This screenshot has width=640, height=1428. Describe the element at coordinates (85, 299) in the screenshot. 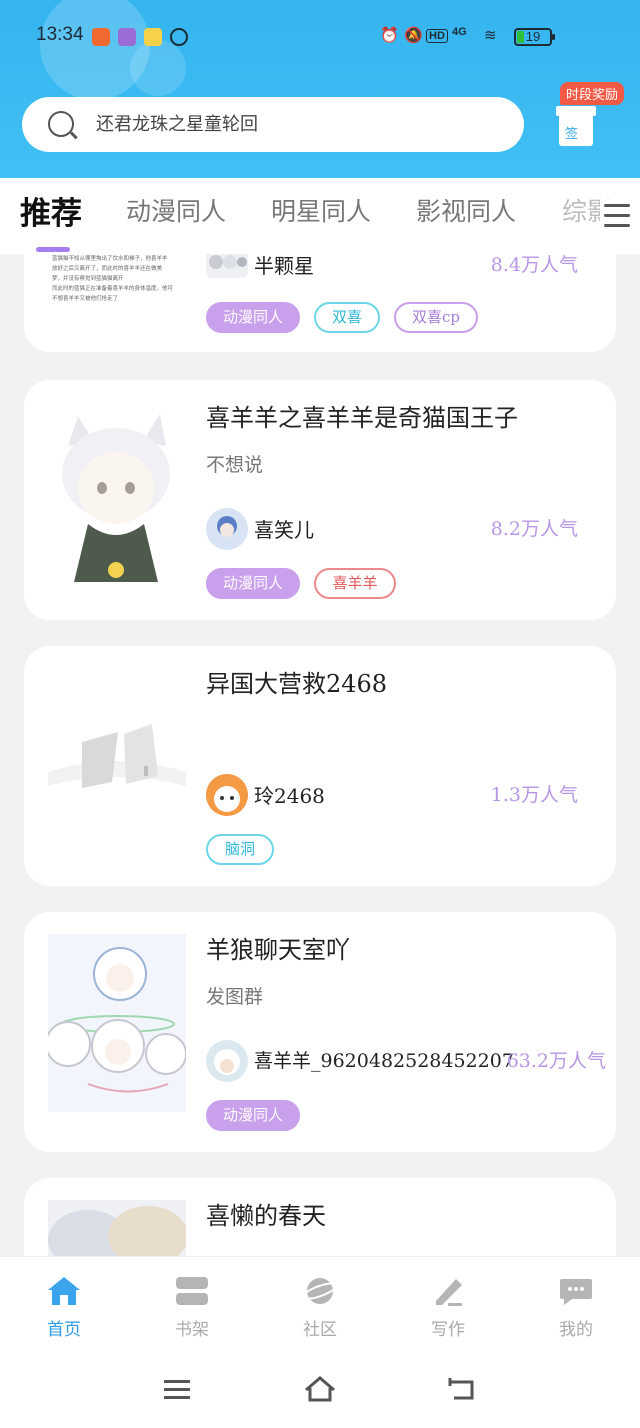

I see `cover-text-line: 不想喜羊羊又被他们抢走了` at that location.